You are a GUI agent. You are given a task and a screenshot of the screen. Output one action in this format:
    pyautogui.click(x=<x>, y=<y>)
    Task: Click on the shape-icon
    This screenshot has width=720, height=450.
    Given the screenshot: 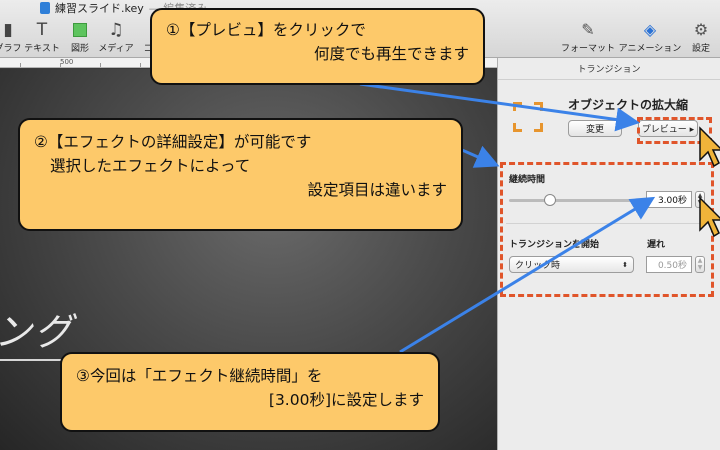 What is the action you would take?
    pyautogui.click(x=80, y=30)
    